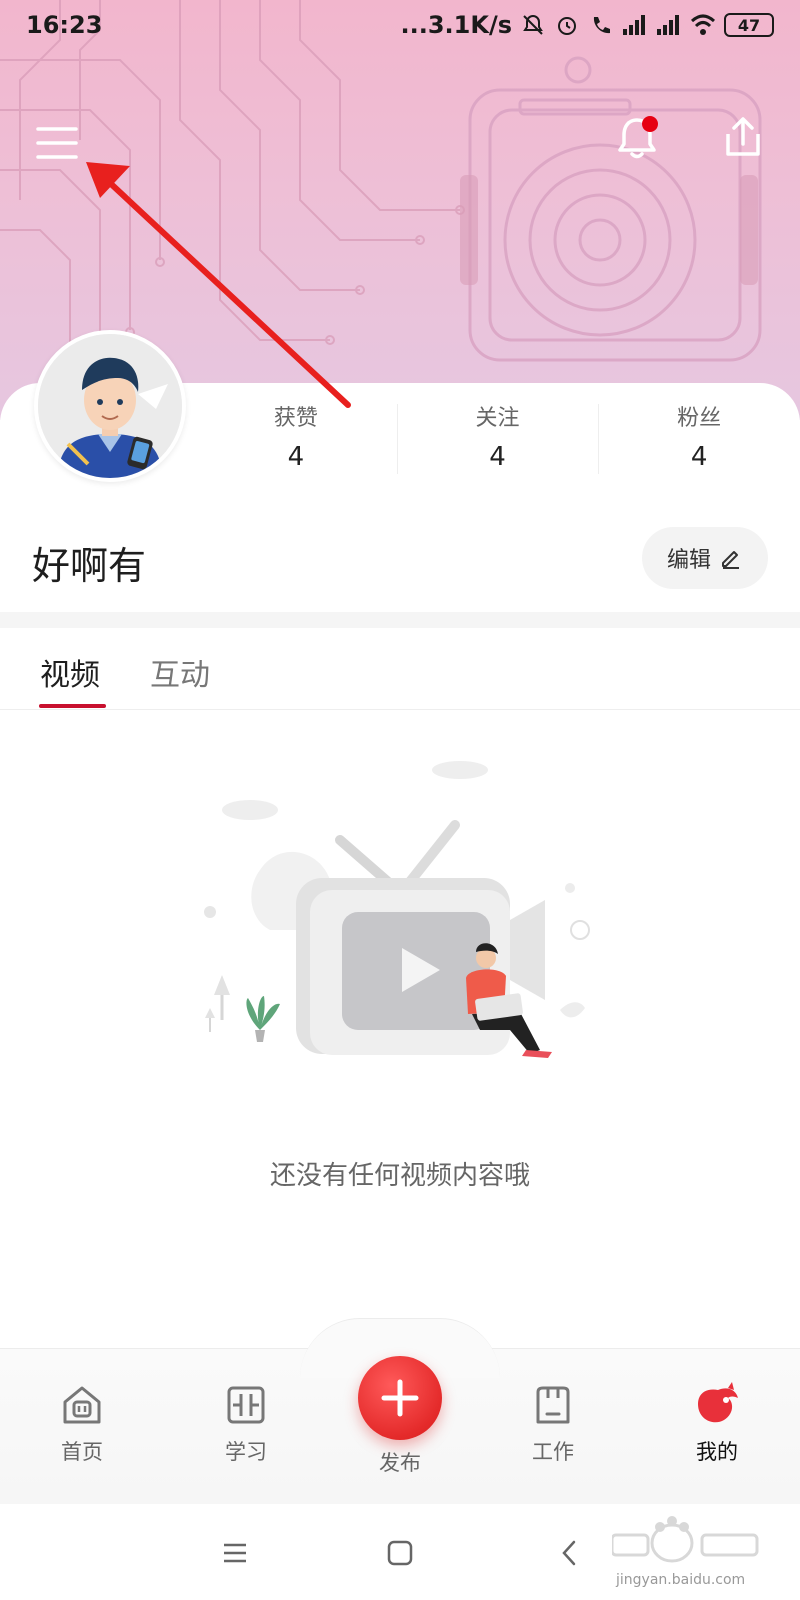 The width and height of the screenshot is (800, 1600). I want to click on profile-stats: 获赞 4 关注 4 粉丝 4, so click(497, 440).